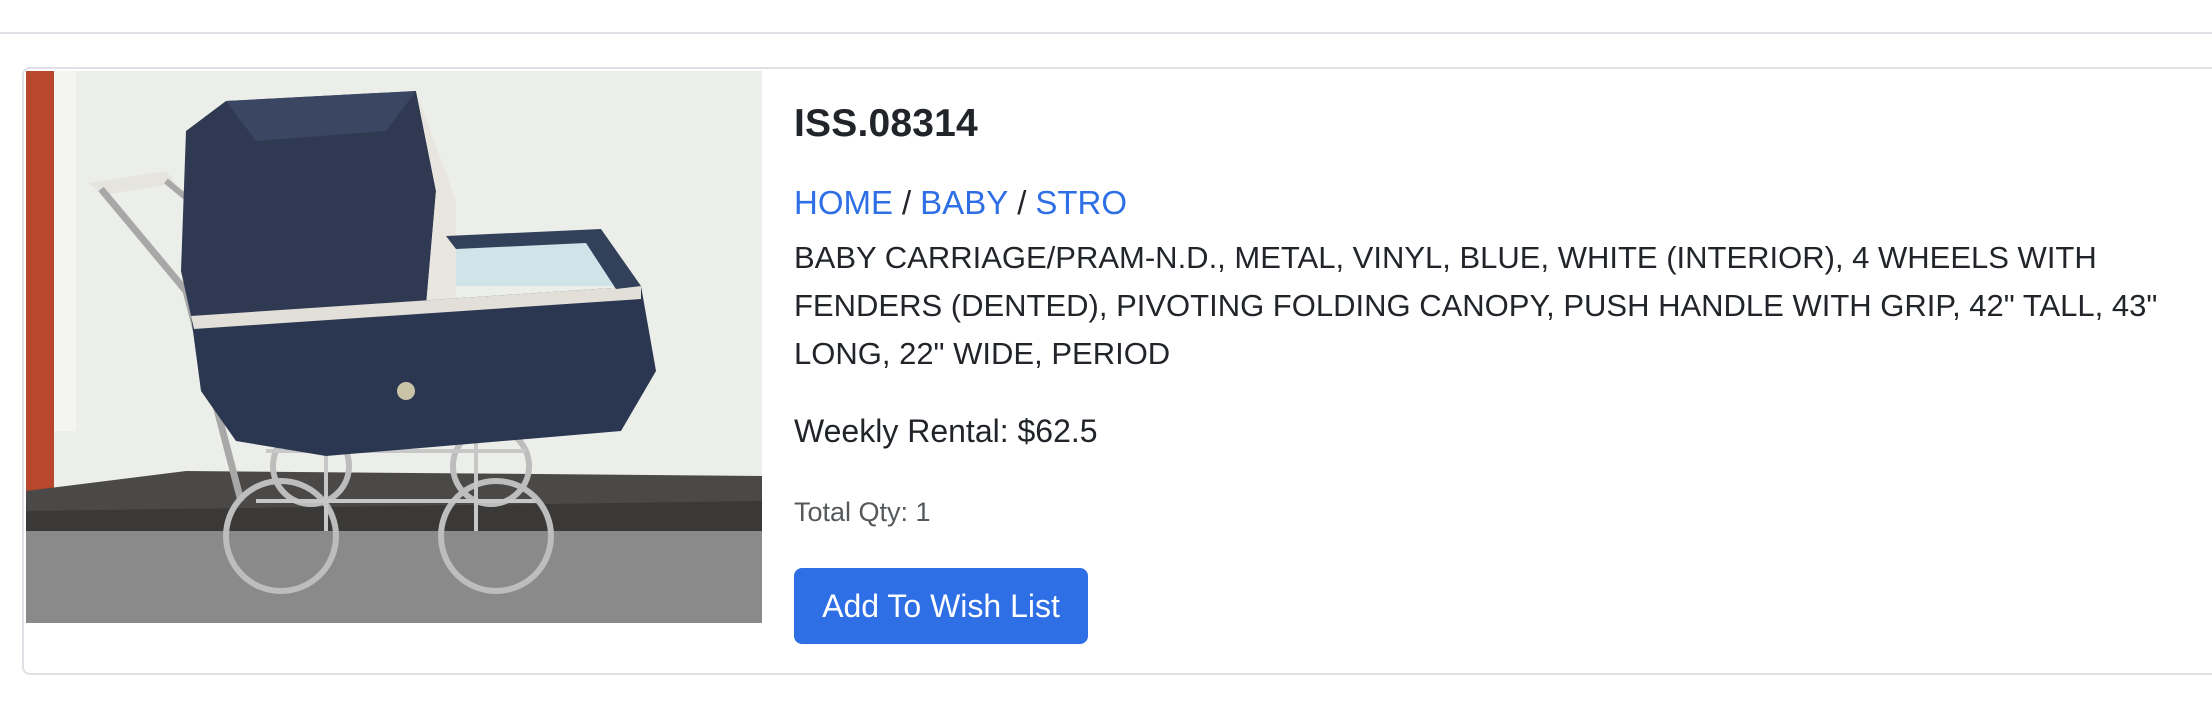 This screenshot has width=2212, height=706. Describe the element at coordinates (1081, 202) in the screenshot. I see `breadcrumb-stro-link: STRO` at that location.